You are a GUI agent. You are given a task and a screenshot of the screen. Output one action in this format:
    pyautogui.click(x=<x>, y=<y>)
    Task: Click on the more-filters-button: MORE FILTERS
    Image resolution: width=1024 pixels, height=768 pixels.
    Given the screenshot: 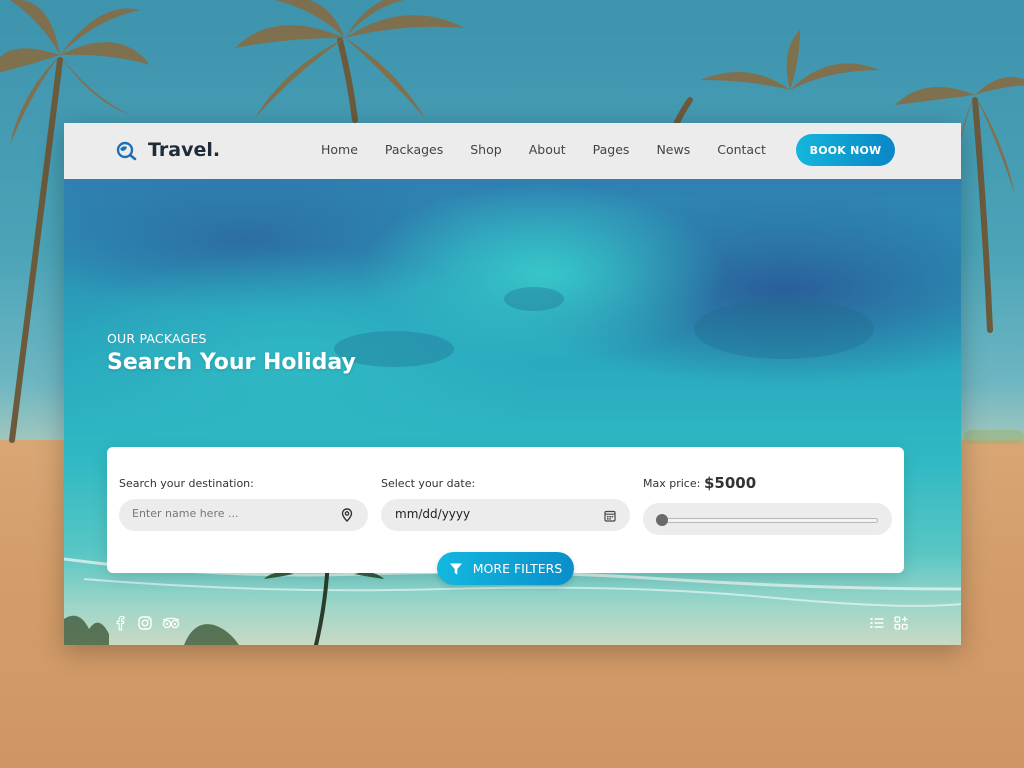 What is the action you would take?
    pyautogui.click(x=505, y=568)
    